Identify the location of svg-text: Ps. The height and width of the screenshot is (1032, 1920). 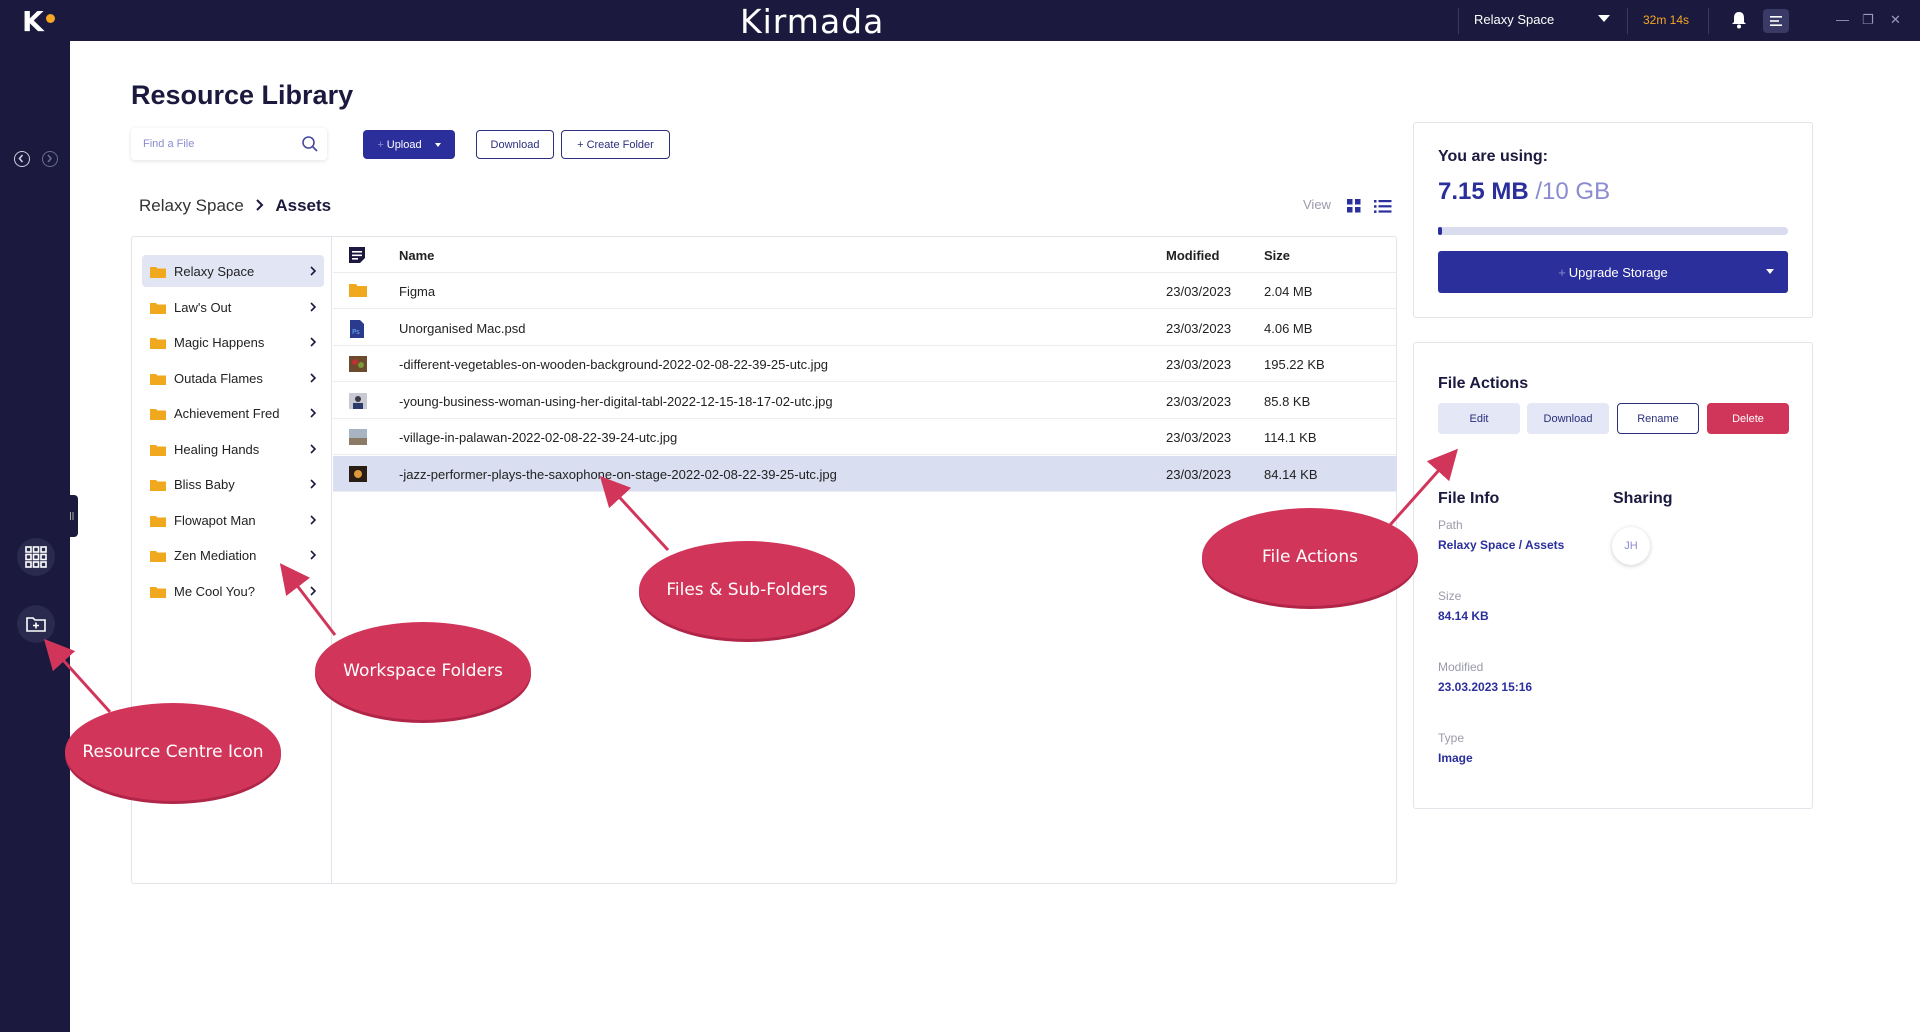
(356, 332).